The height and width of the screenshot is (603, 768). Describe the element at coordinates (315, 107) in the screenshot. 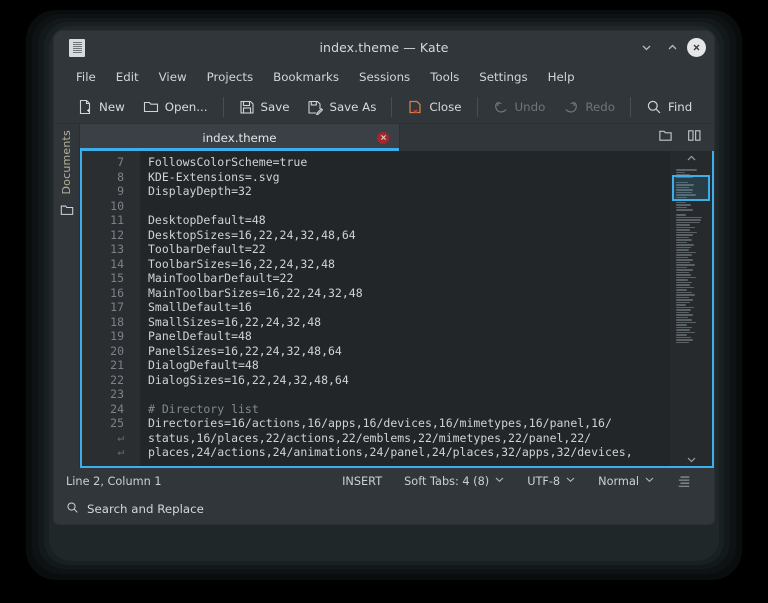

I see `floppy-disk-pencil-icon` at that location.